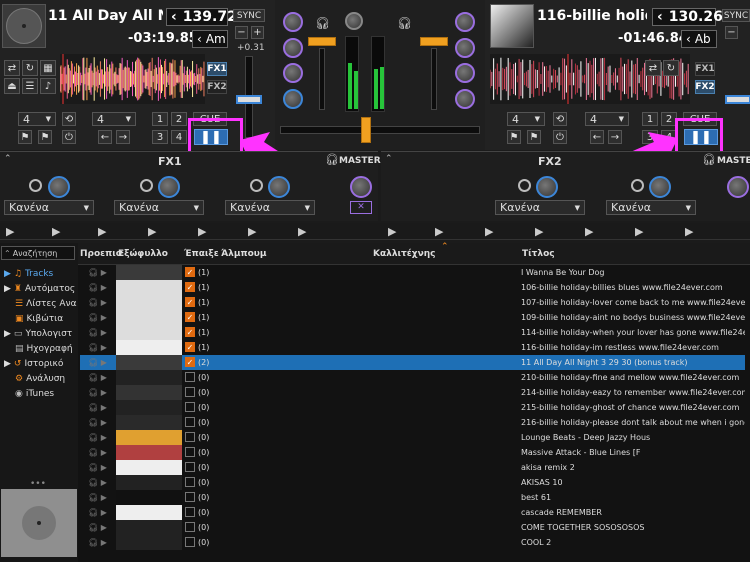 The height and width of the screenshot is (562, 750). Describe the element at coordinates (39, 348) in the screenshot. I see `sidebar-item-recordings: ▤ Ηχογραφή` at that location.